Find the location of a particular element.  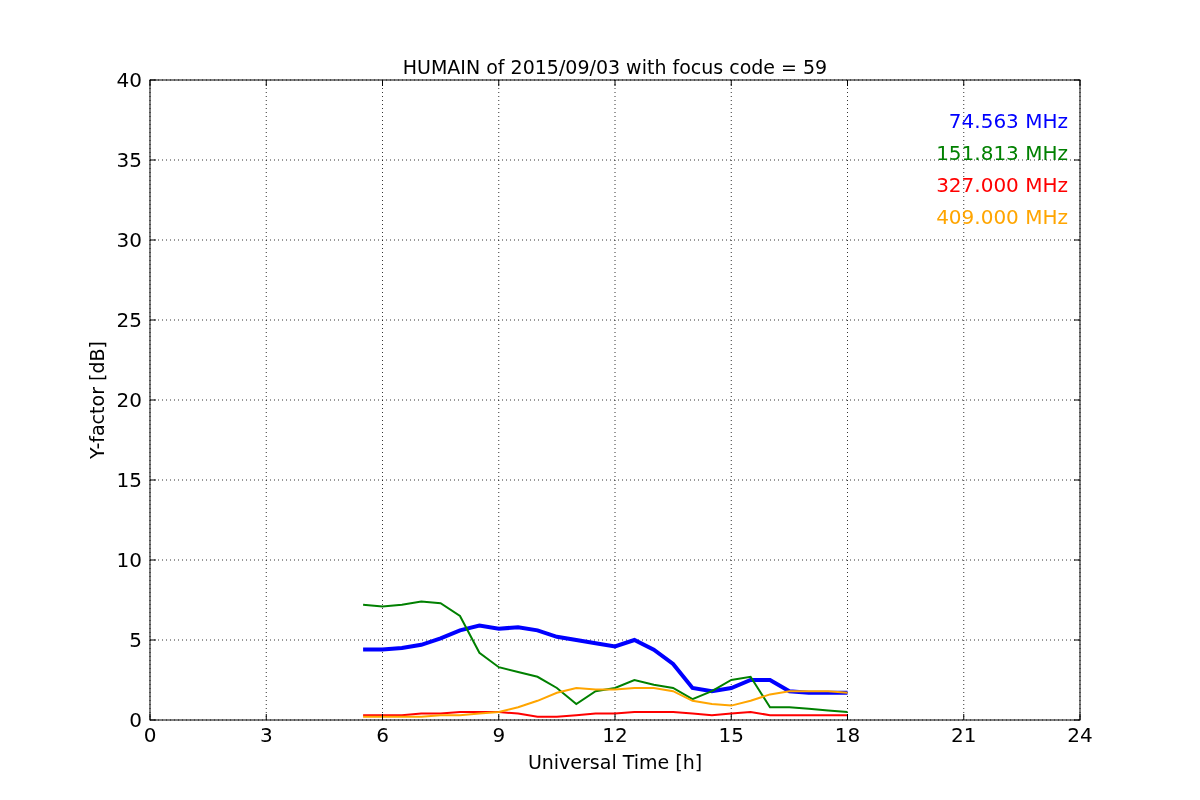

y-tick-label: 20 is located at coordinates (129, 400).